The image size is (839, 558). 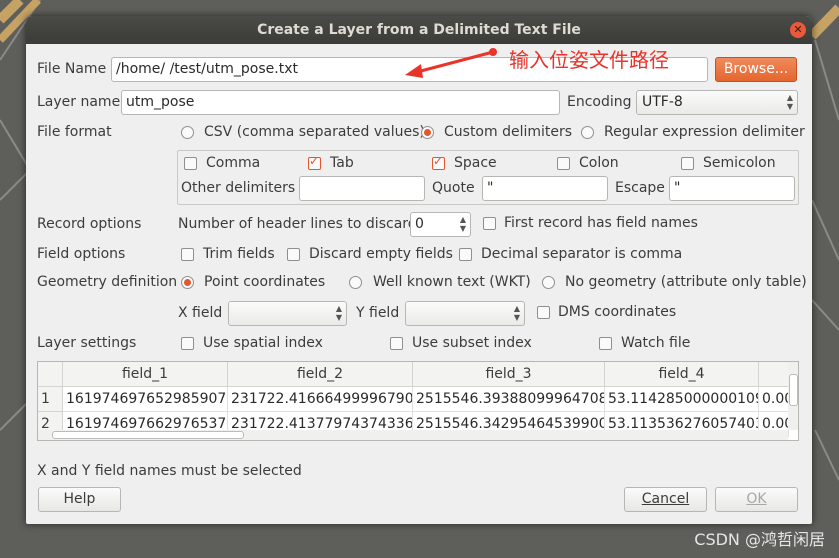 What do you see at coordinates (340, 102) in the screenshot?
I see `layer-name-input: utm_pose` at bounding box center [340, 102].